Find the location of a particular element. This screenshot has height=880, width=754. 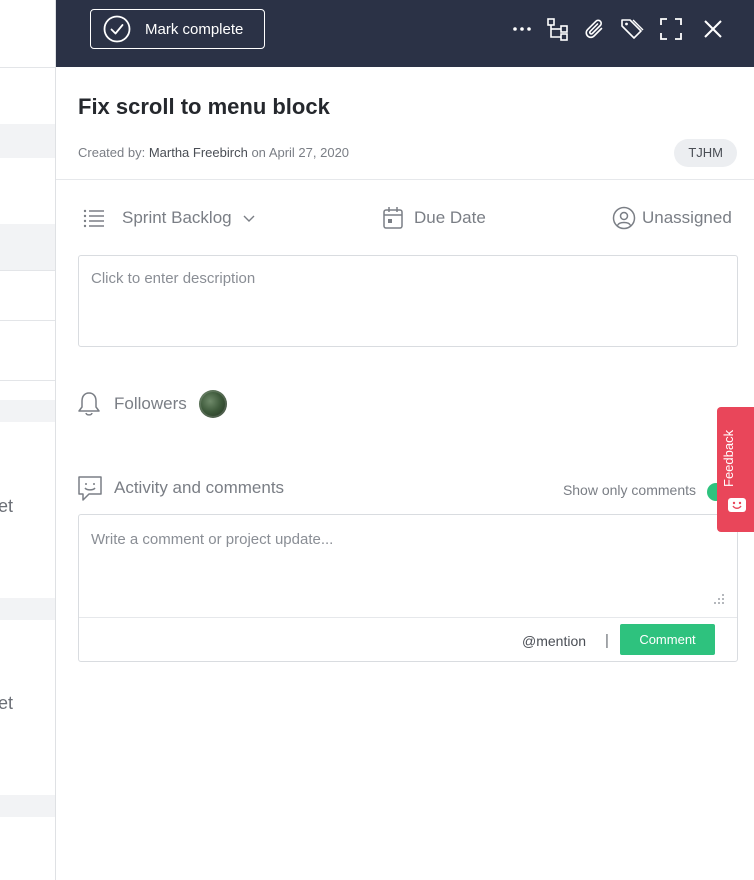

resize-handle-icon is located at coordinates (719, 599).